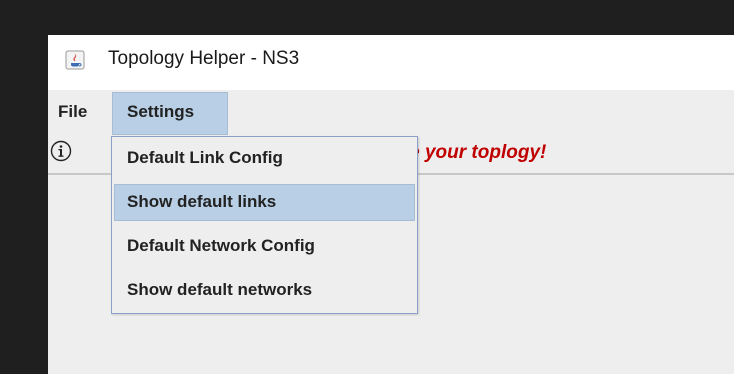 The height and width of the screenshot is (374, 734). I want to click on java-app-icon, so click(75, 60).